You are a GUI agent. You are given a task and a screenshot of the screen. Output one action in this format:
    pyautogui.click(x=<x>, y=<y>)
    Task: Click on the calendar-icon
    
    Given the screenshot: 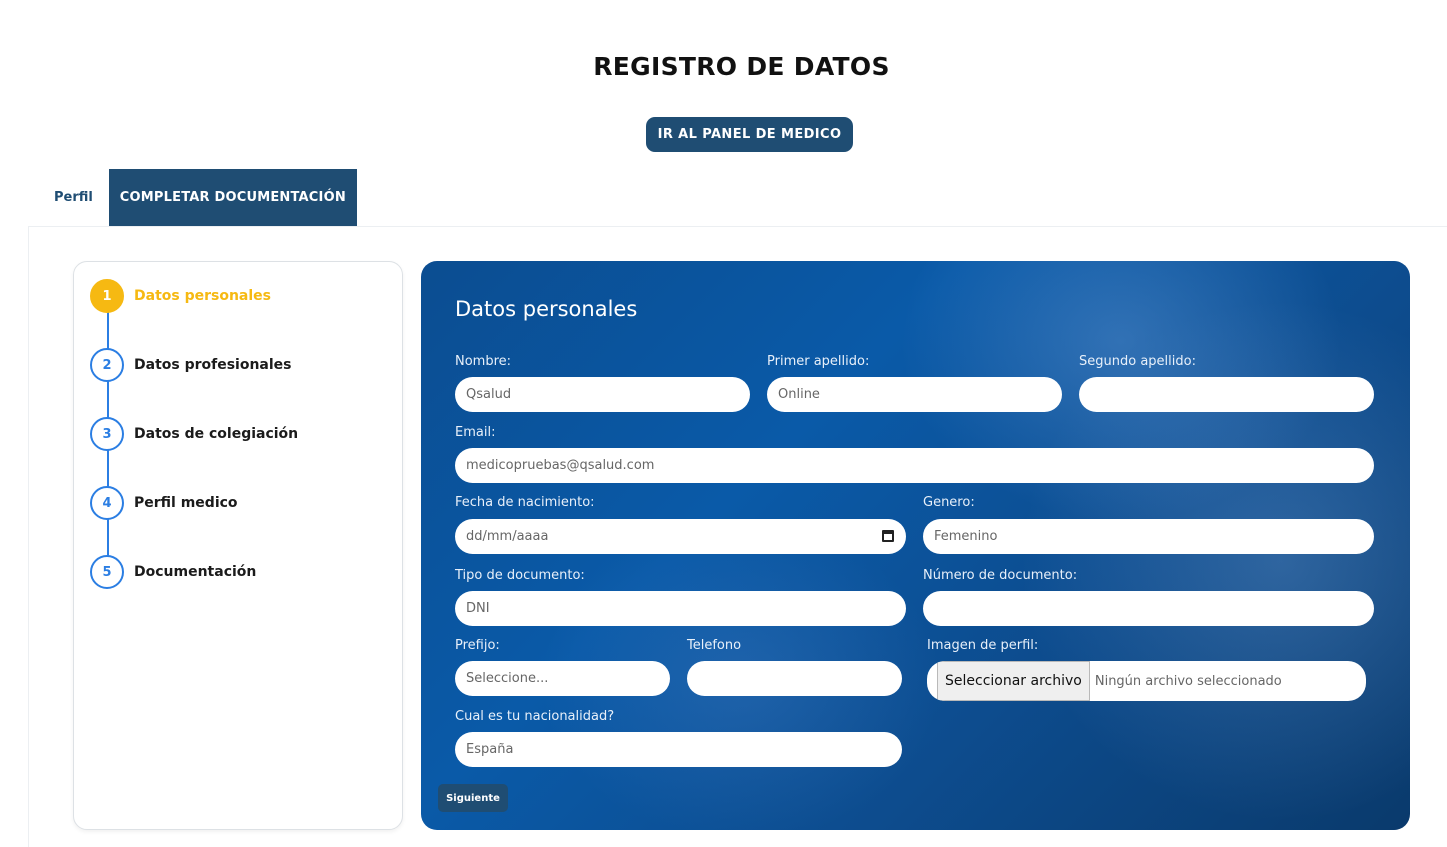 What is the action you would take?
    pyautogui.click(x=888, y=536)
    